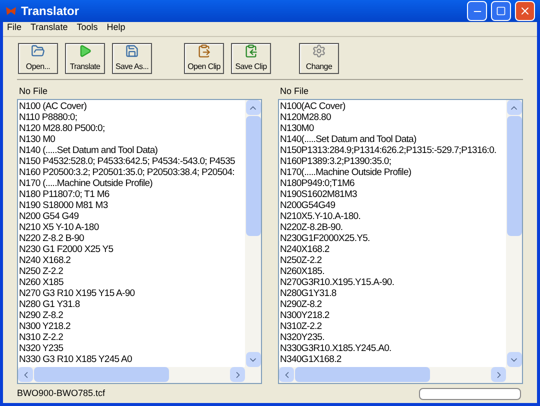 This screenshot has height=406, width=540. I want to click on gear-icon, so click(319, 51).